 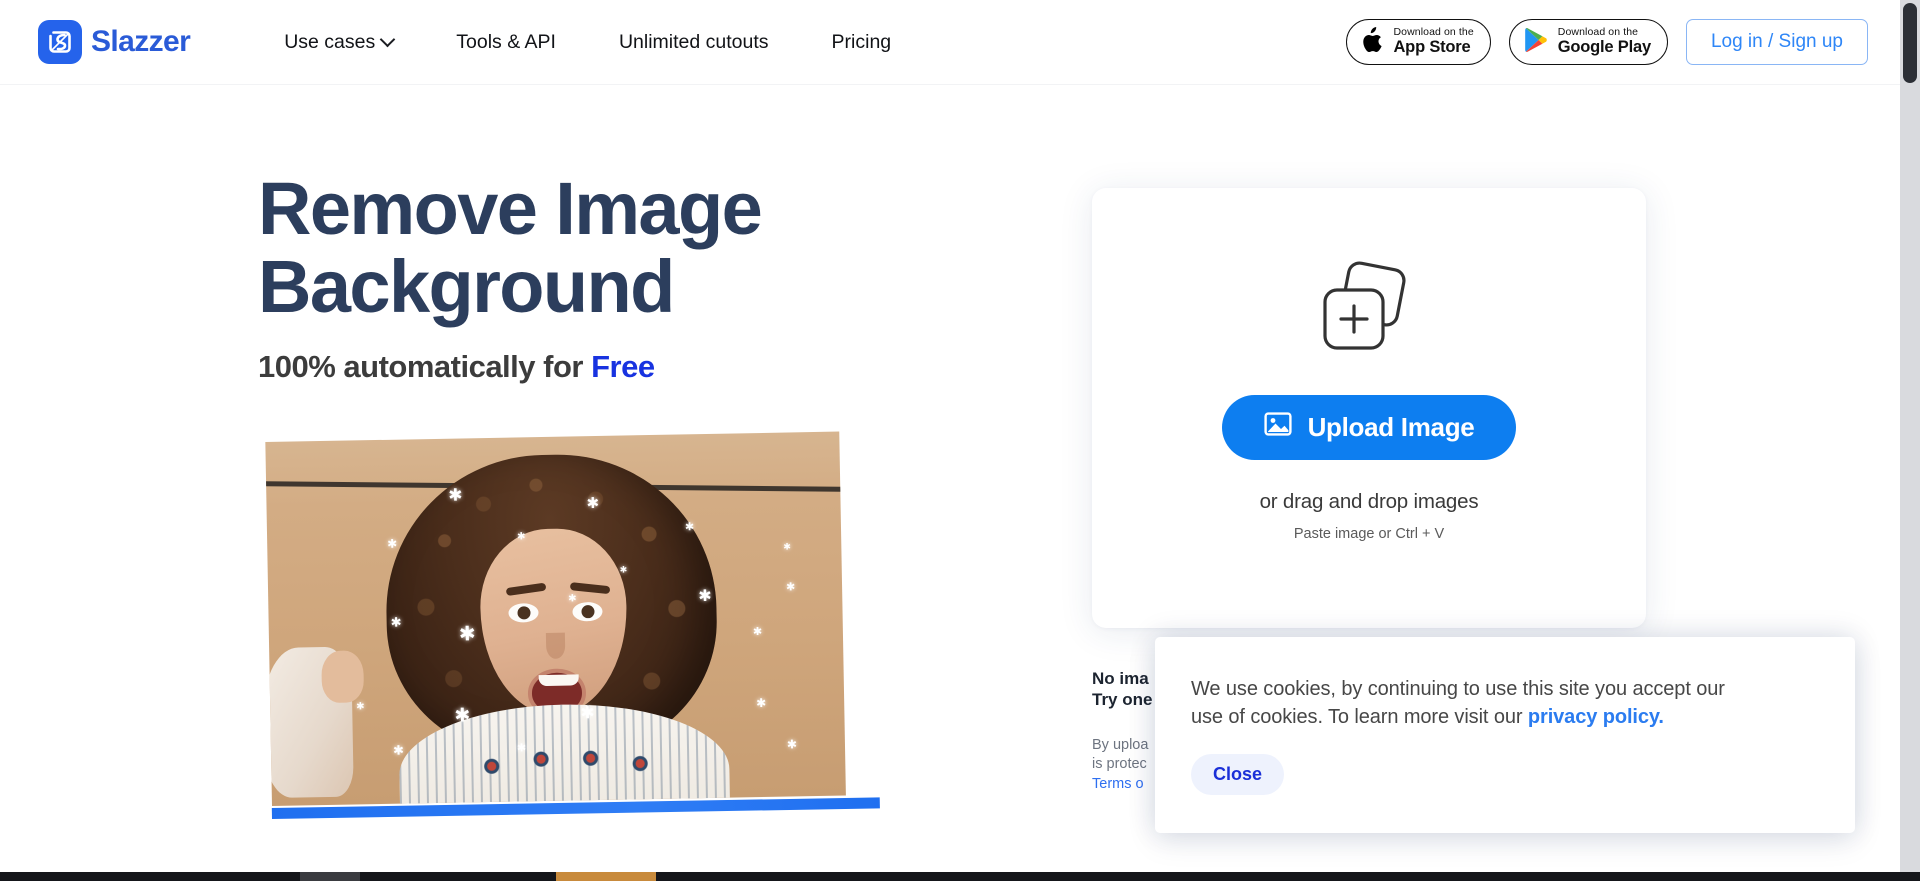 What do you see at coordinates (1372, 42) in the screenshot?
I see `apple-icon` at bounding box center [1372, 42].